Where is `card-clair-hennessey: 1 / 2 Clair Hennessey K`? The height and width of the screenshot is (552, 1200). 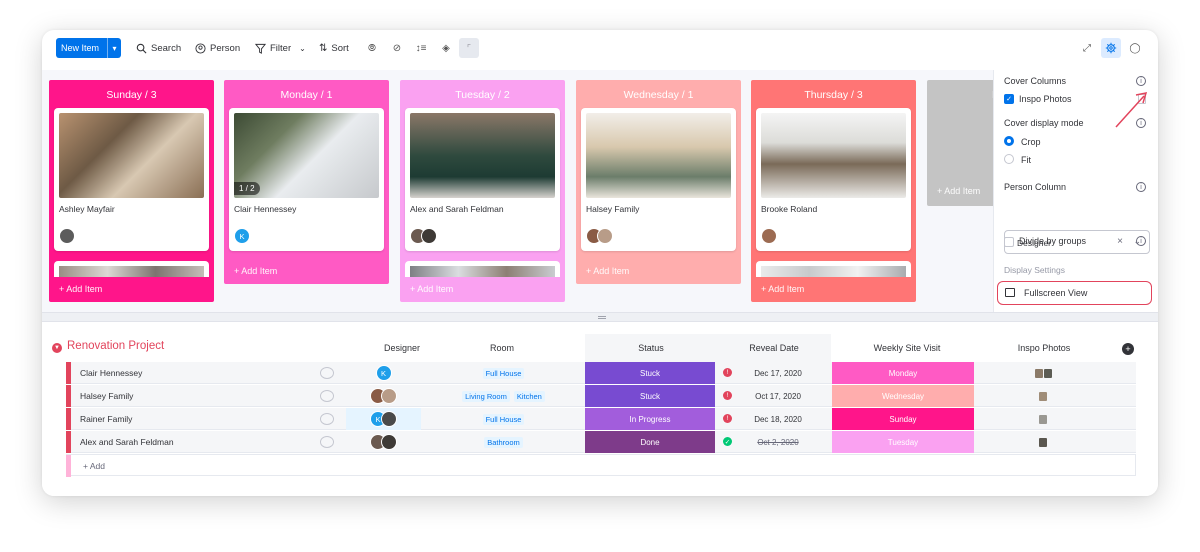 card-clair-hennessey: 1 / 2 Clair Hennessey K is located at coordinates (306, 179).